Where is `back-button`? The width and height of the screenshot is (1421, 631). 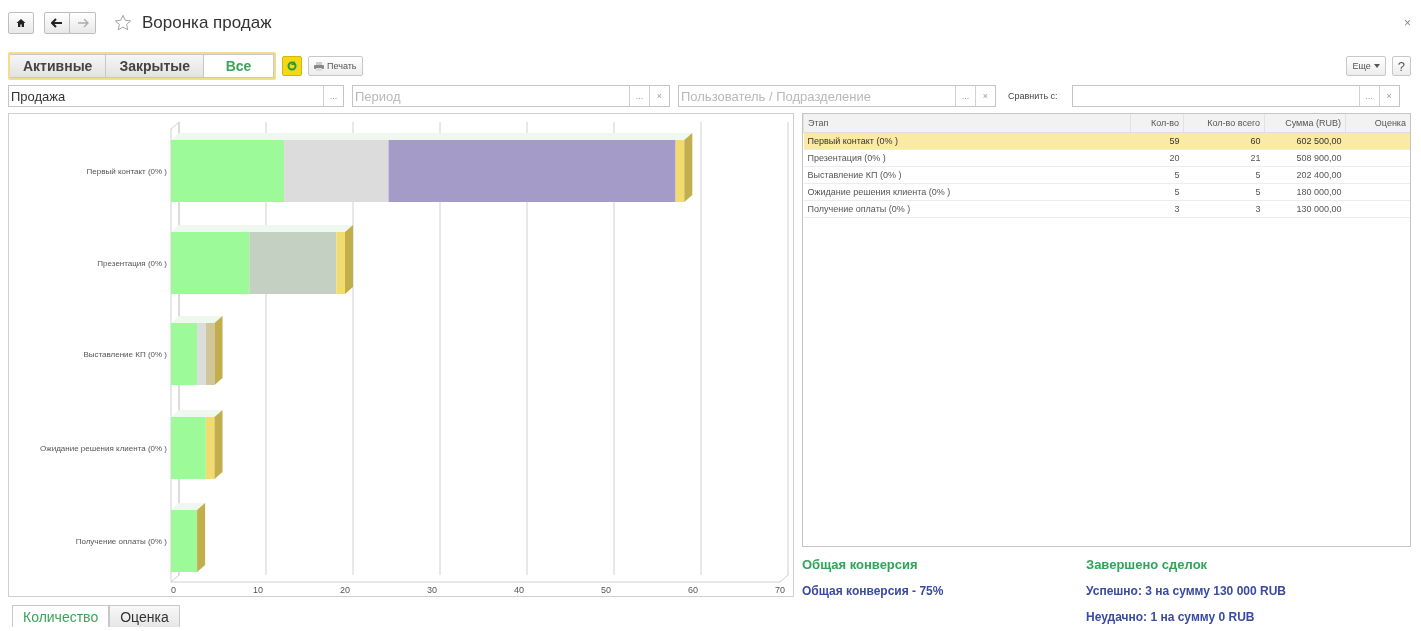 back-button is located at coordinates (57, 23).